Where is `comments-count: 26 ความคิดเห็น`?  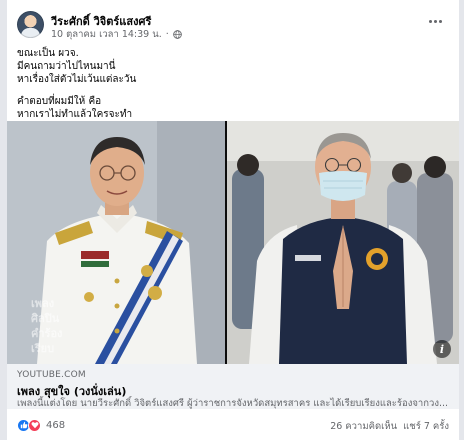 comments-count: 26 ความคิดเห็น is located at coordinates (363, 426).